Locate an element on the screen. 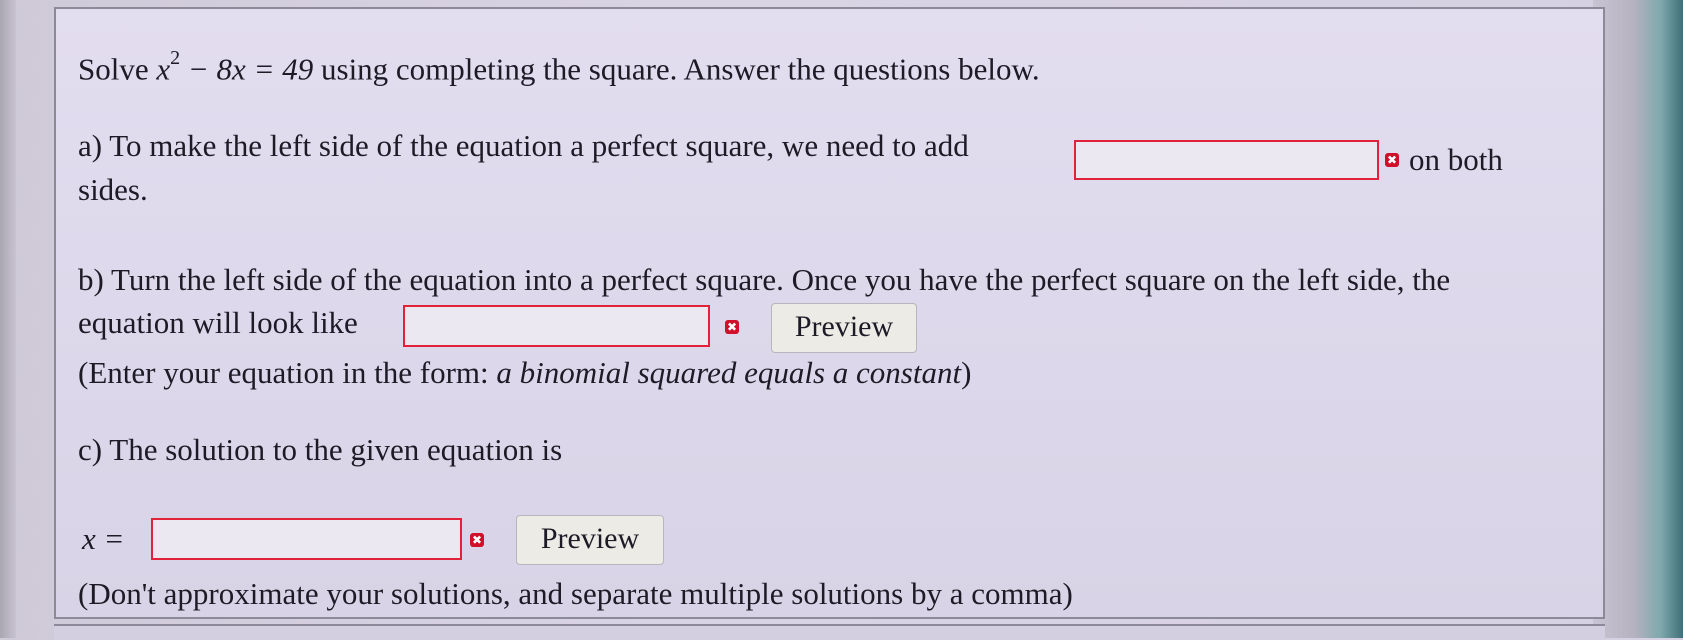  part-a-answer-input is located at coordinates (1226, 160).